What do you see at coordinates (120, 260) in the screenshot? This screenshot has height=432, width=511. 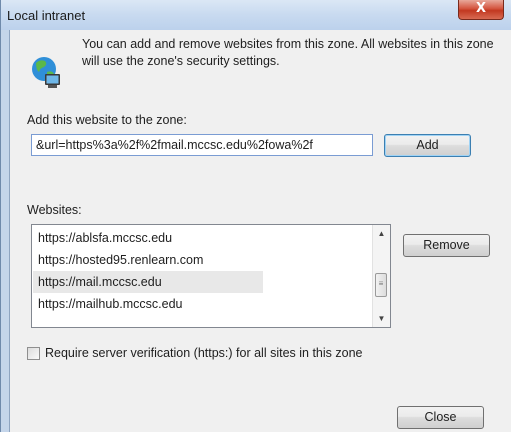 I see `list-item: https://hosted95.renlearn.com` at bounding box center [120, 260].